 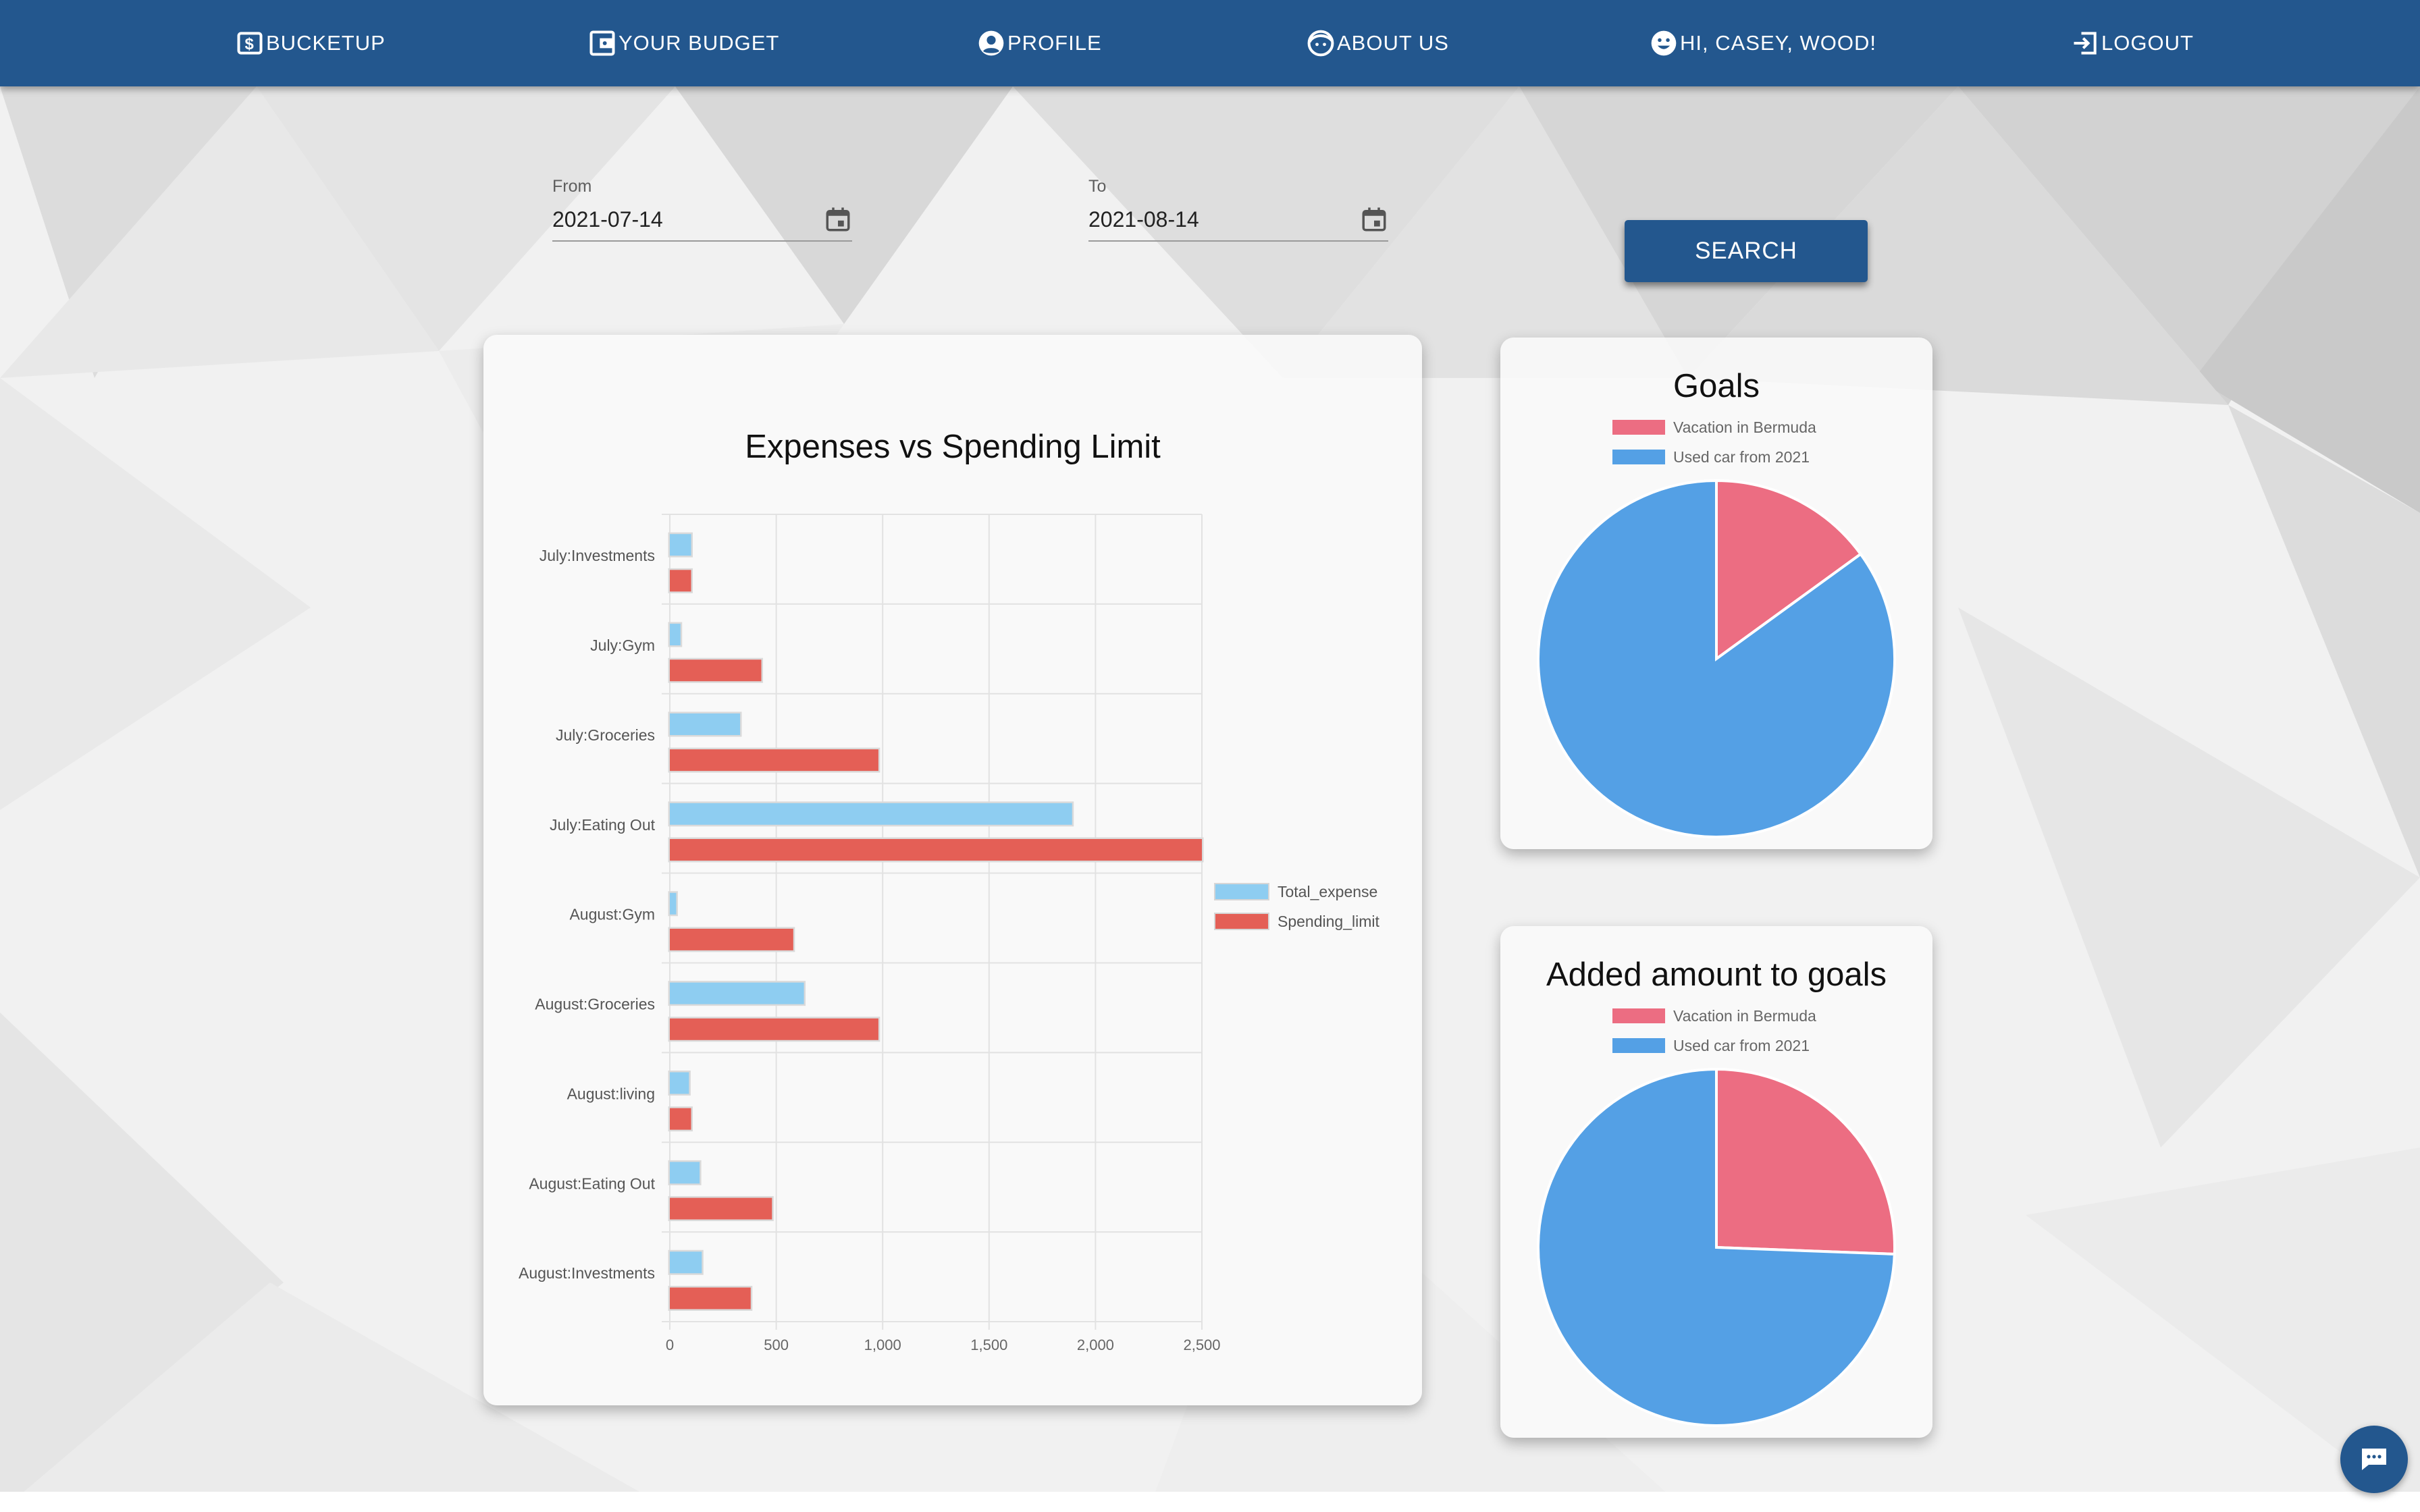 I want to click on chart-title: Expenses vs Spending Limit, so click(x=953, y=447).